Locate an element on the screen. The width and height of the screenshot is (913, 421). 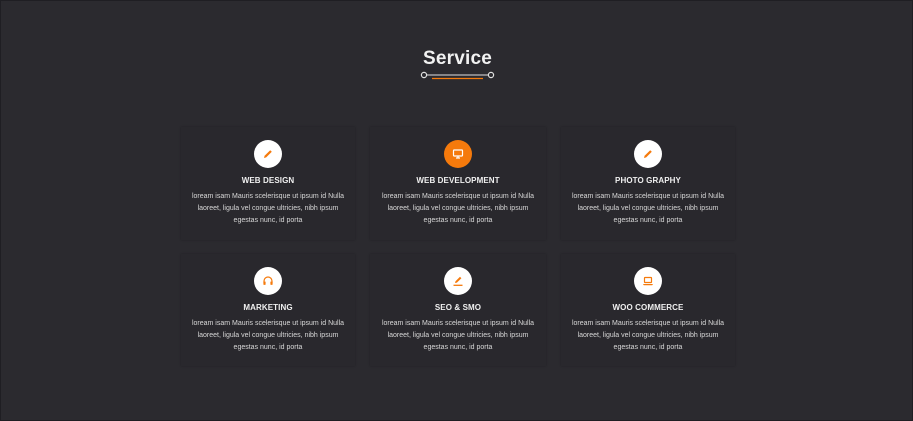
laptop-icon is located at coordinates (648, 281).